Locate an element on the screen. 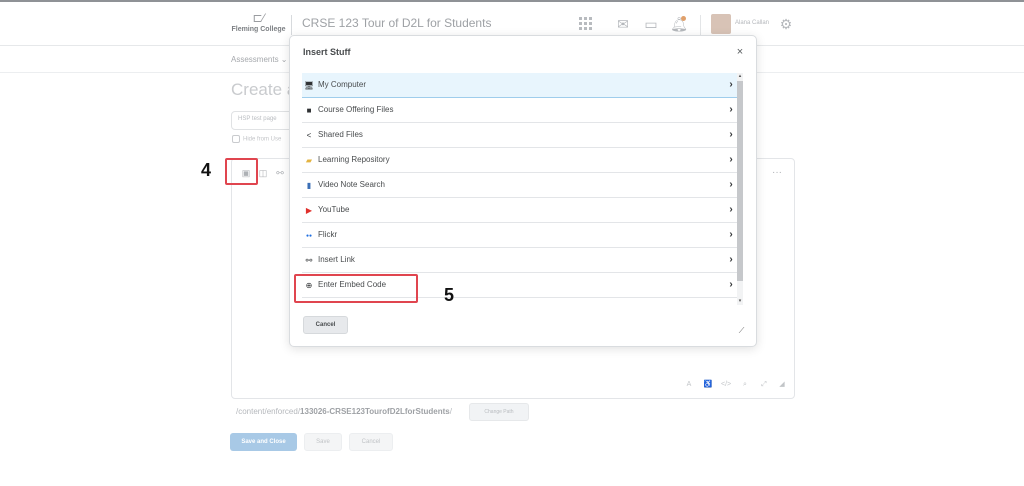 The height and width of the screenshot is (486, 1024). logo-text: Fleming College is located at coordinates (258, 29).